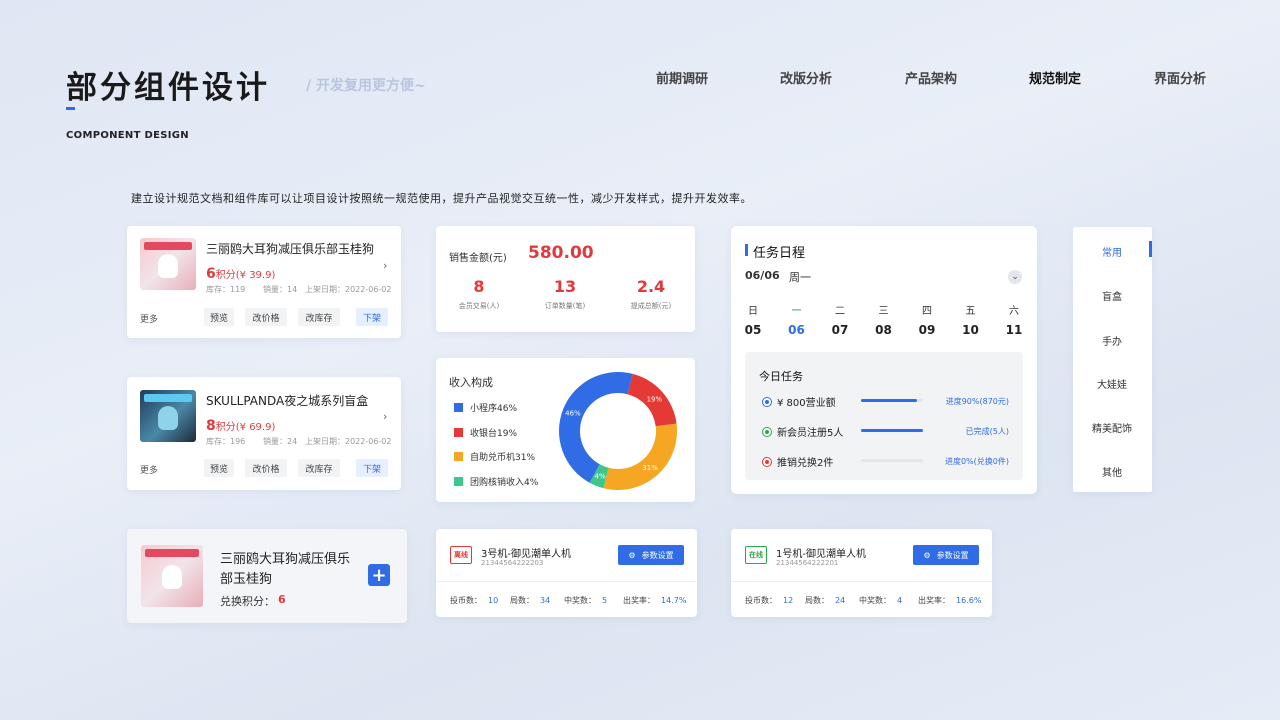 Image resolution: width=1280 pixels, height=720 pixels. What do you see at coordinates (1112, 251) in the screenshot?
I see `side-item-common: 常用` at bounding box center [1112, 251].